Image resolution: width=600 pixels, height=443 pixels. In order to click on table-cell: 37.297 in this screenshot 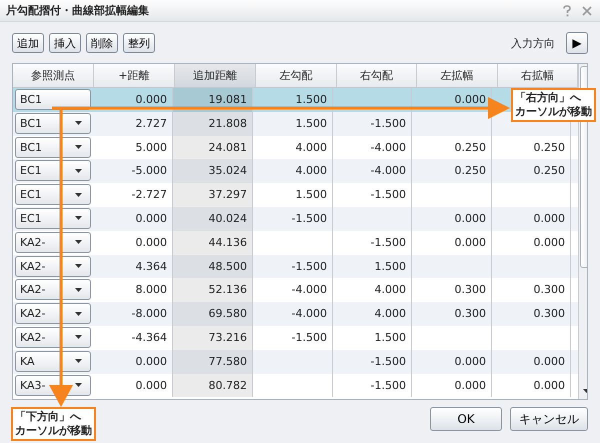, I will do `click(227, 195)`.